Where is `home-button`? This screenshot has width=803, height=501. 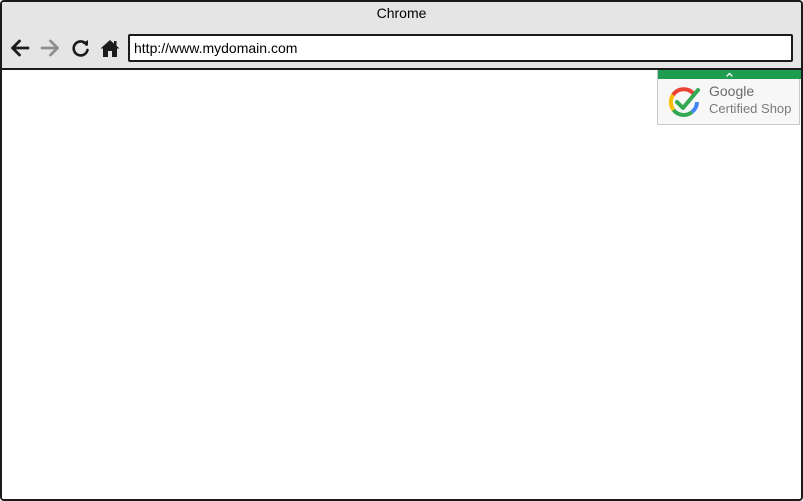
home-button is located at coordinates (110, 48).